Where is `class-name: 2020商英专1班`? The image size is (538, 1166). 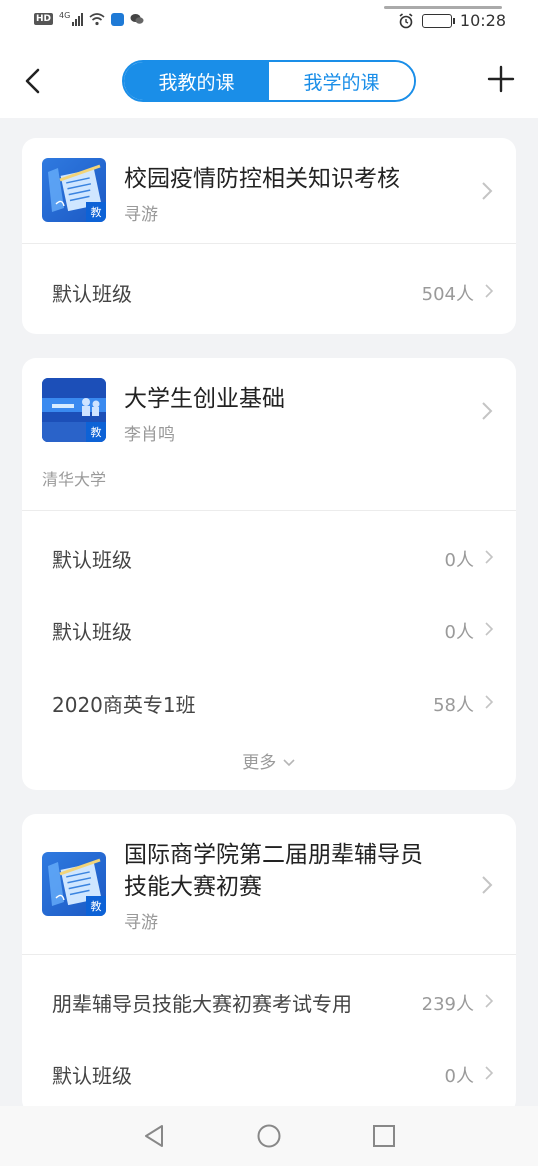 class-name: 2020商英专1班 is located at coordinates (124, 705).